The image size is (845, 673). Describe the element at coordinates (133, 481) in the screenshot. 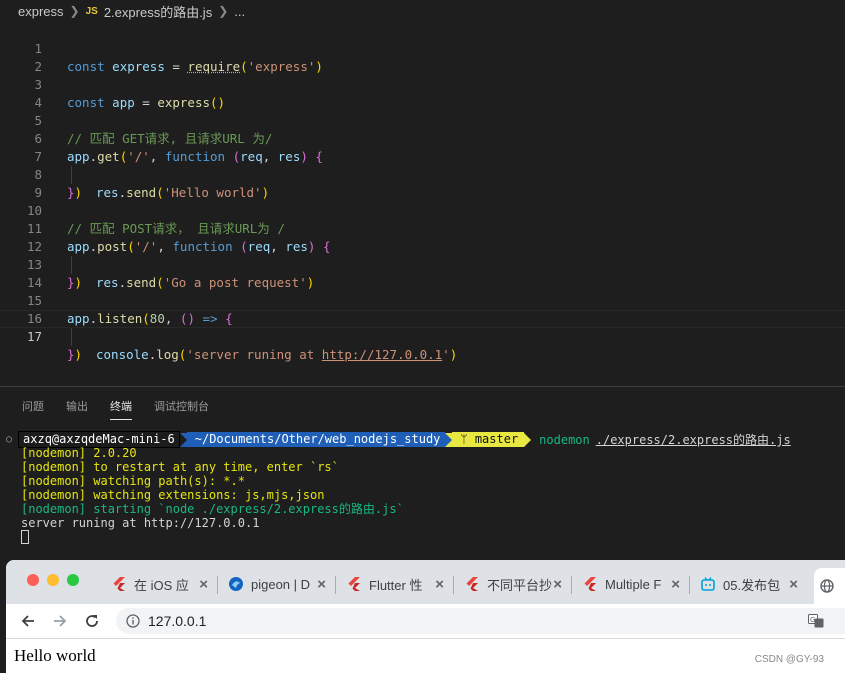

I see `terminal-output-line: [nodemon] watching path(s): *.*` at that location.